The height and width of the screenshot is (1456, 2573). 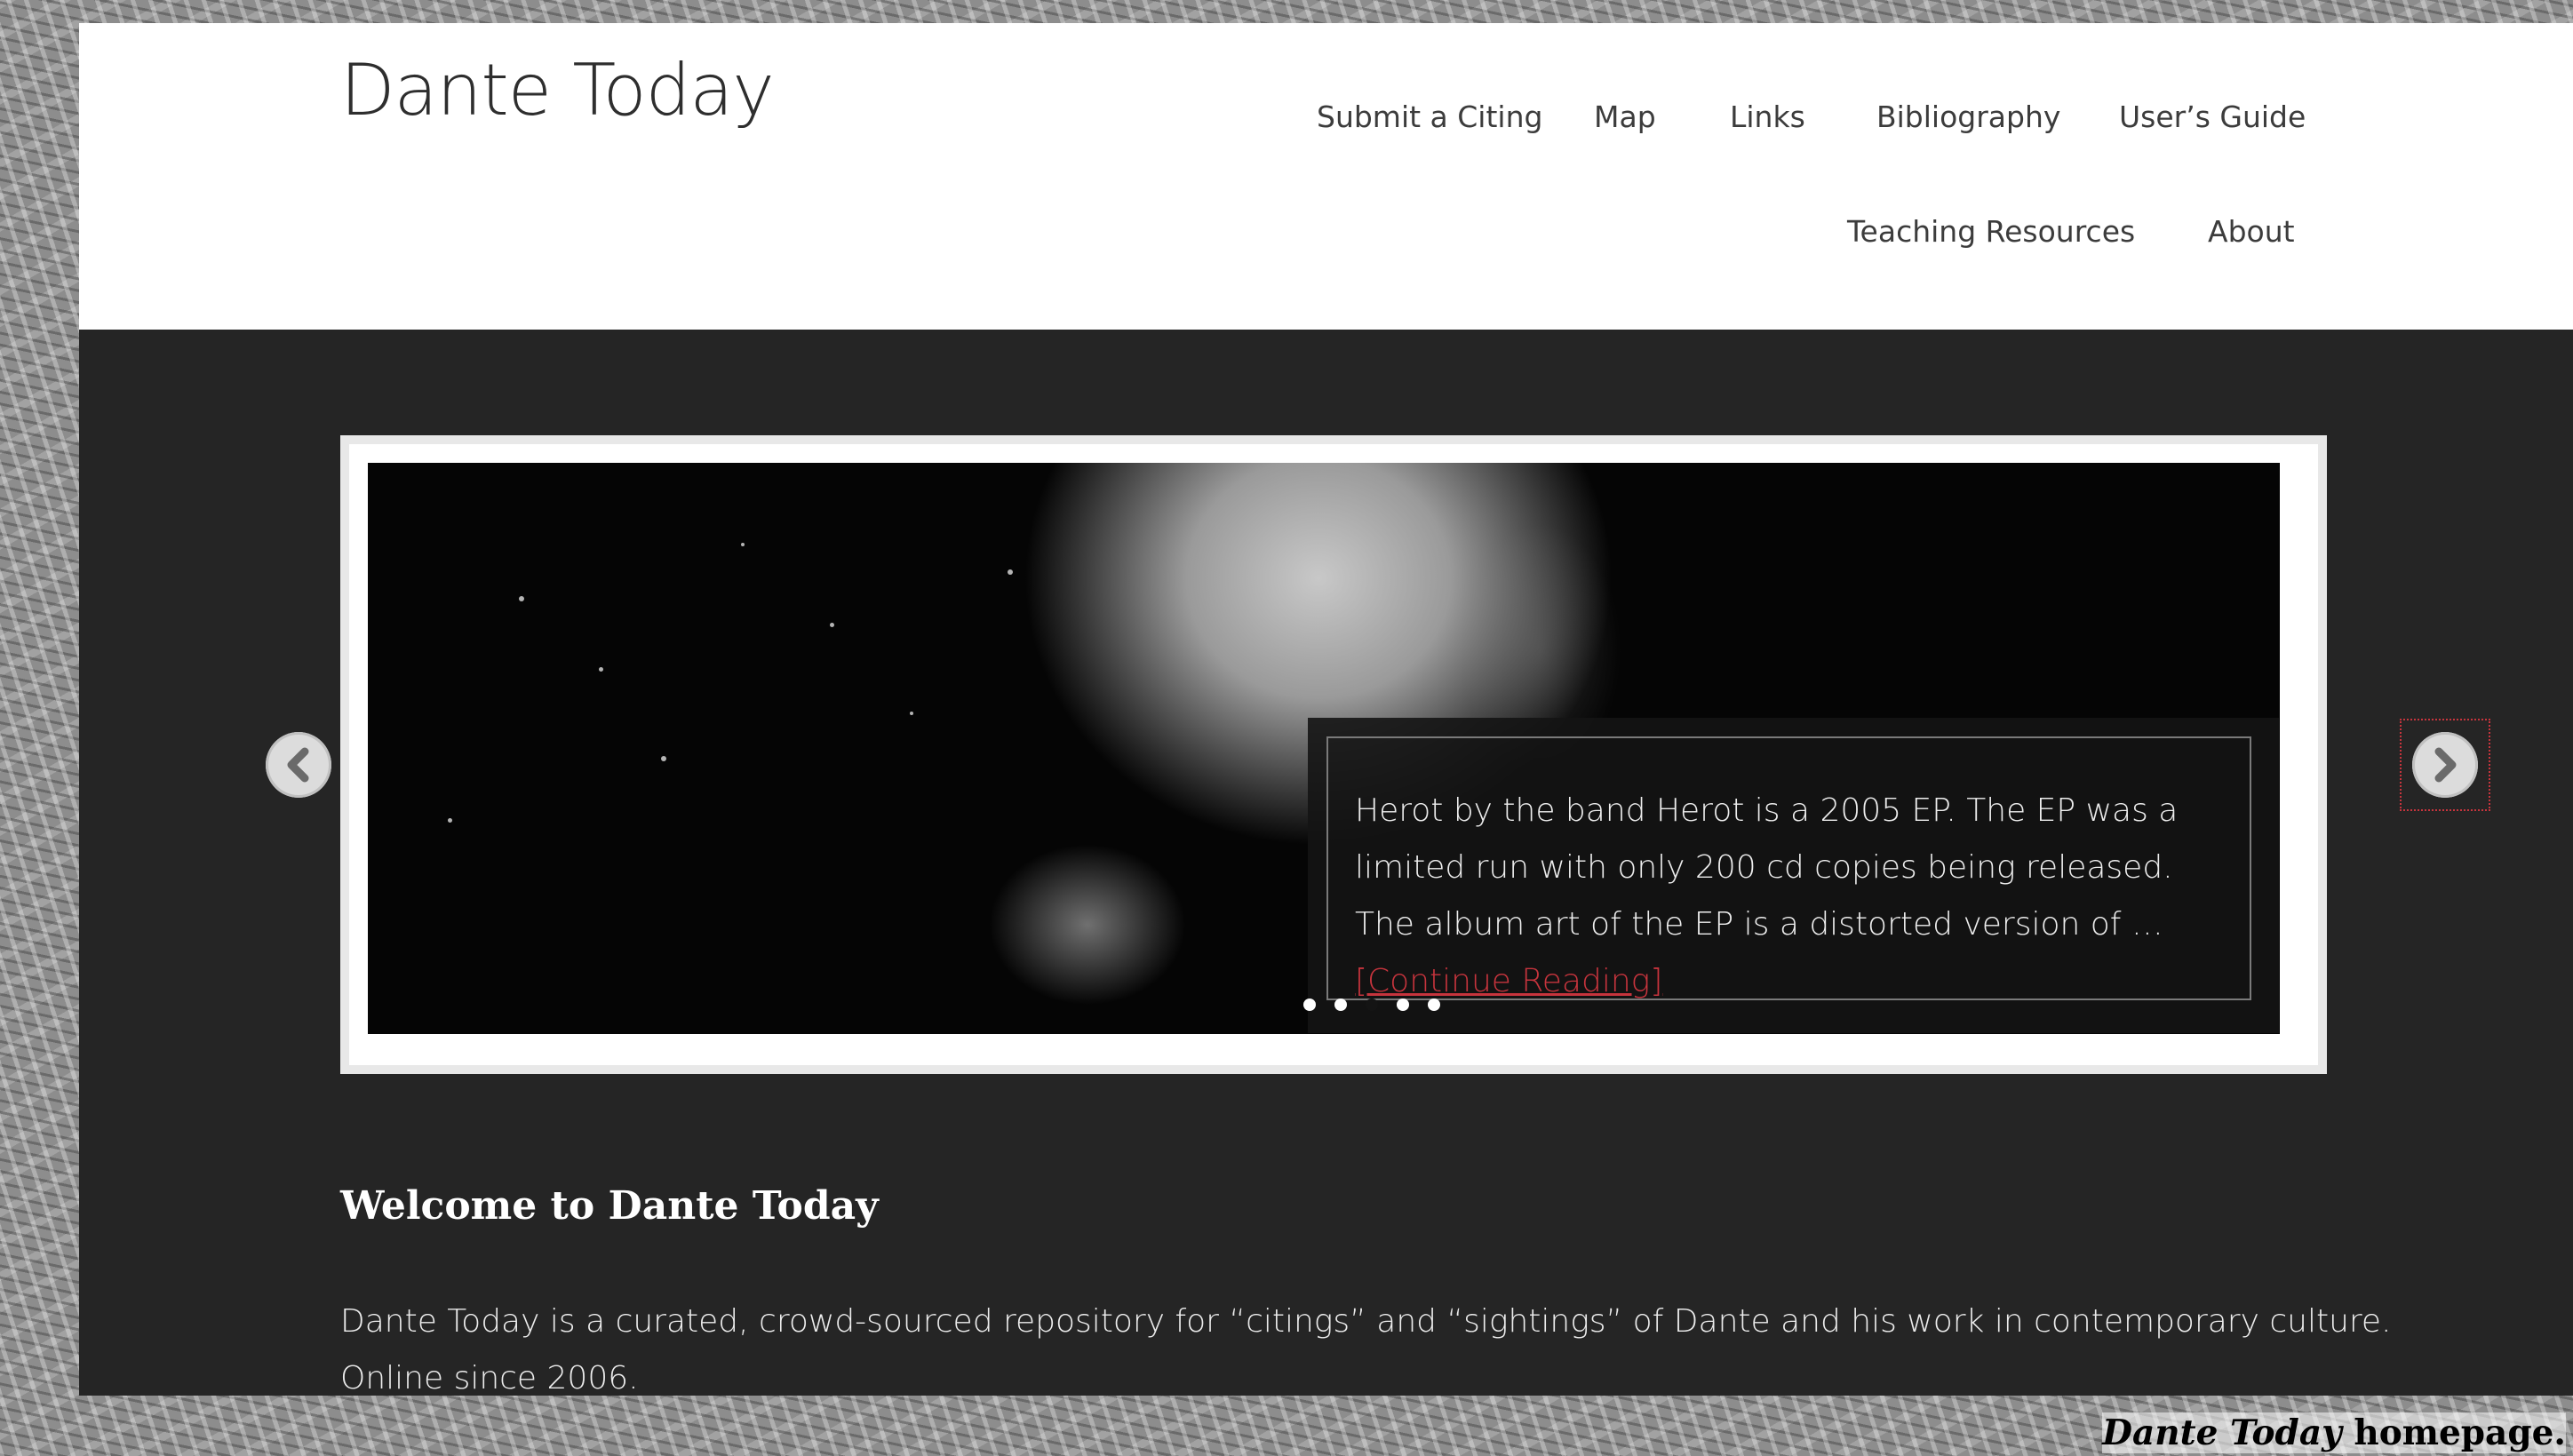 I want to click on nav-item-submit-a-citing: Submit a Citing, so click(x=1429, y=116).